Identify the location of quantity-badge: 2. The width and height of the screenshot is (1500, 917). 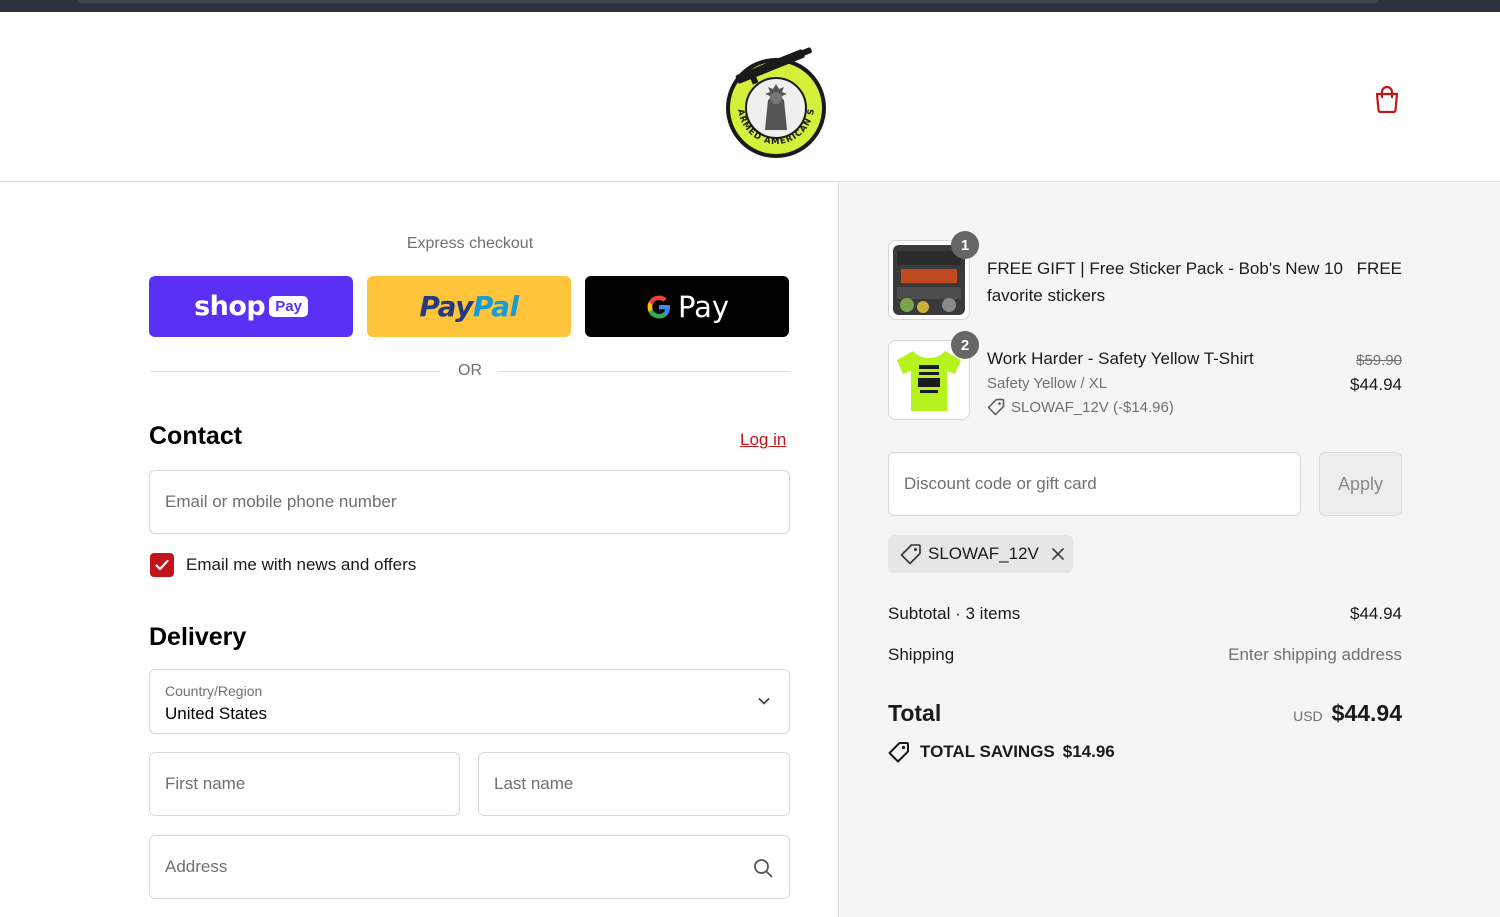
(965, 345).